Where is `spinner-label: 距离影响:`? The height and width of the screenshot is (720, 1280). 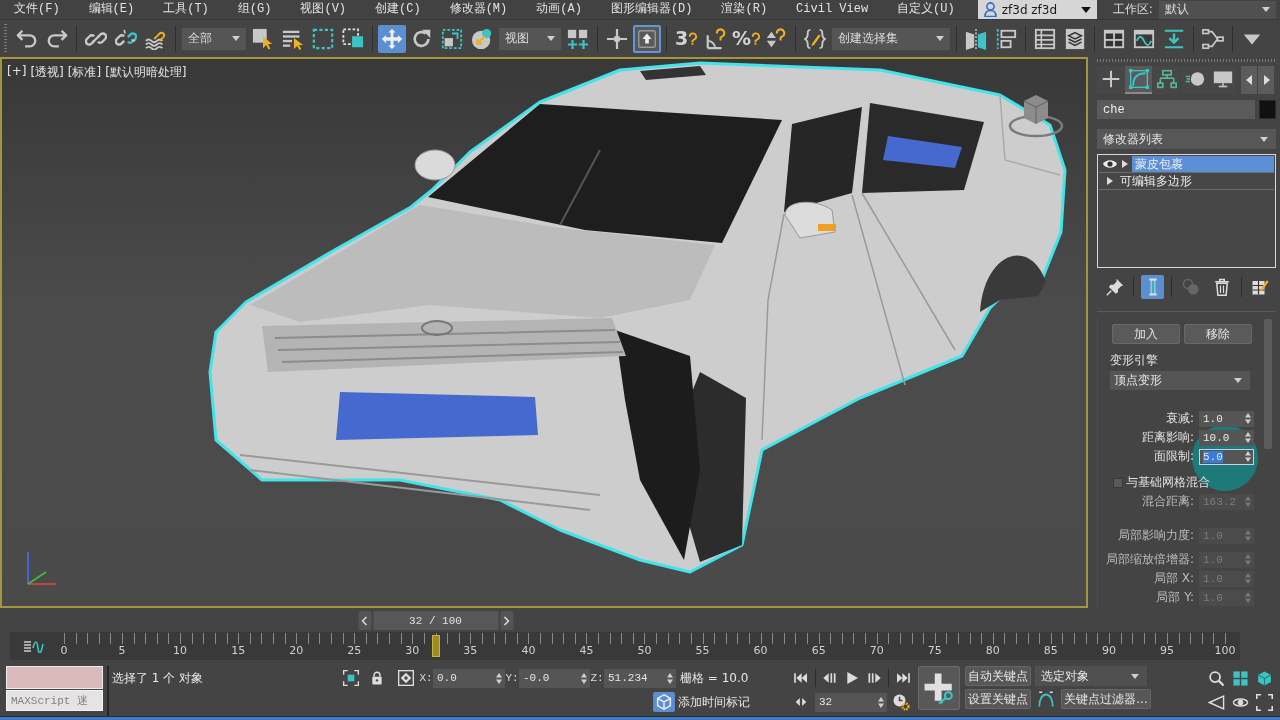 spinner-label: 距离影响: is located at coordinates (1167, 437).